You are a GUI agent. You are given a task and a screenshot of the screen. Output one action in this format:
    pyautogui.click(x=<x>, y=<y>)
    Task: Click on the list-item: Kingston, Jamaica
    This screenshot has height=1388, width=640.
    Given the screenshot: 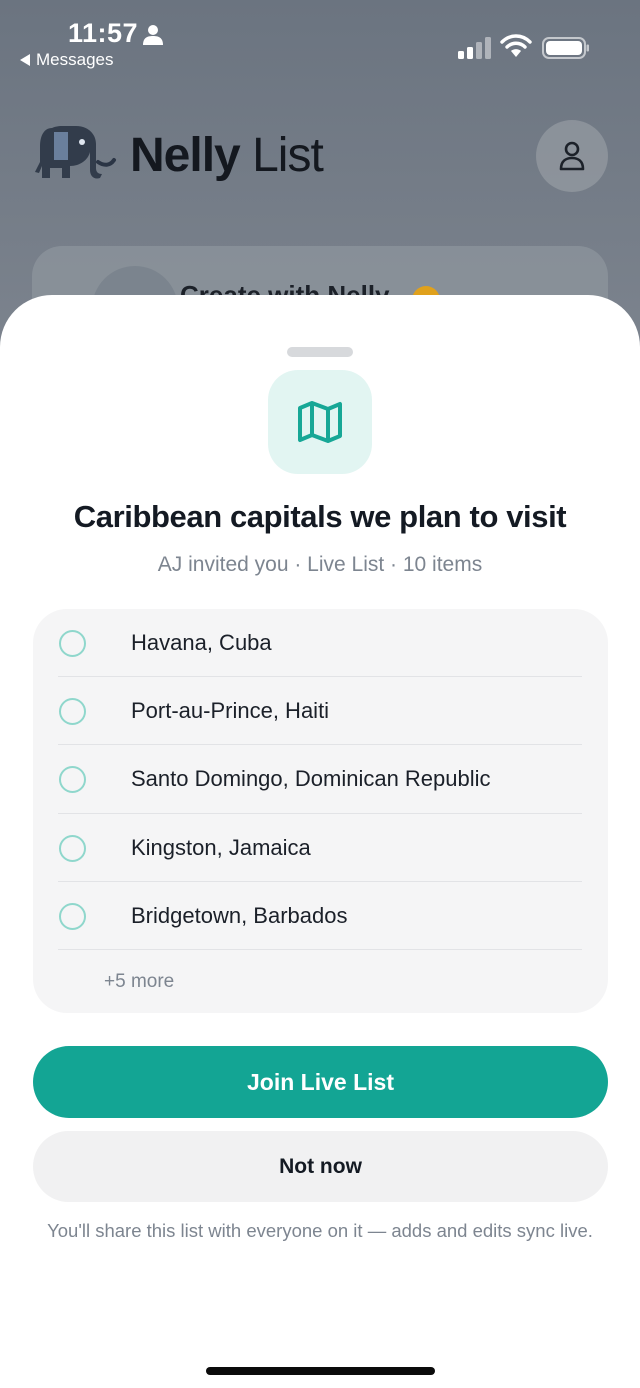 What is the action you would take?
    pyautogui.click(x=320, y=848)
    